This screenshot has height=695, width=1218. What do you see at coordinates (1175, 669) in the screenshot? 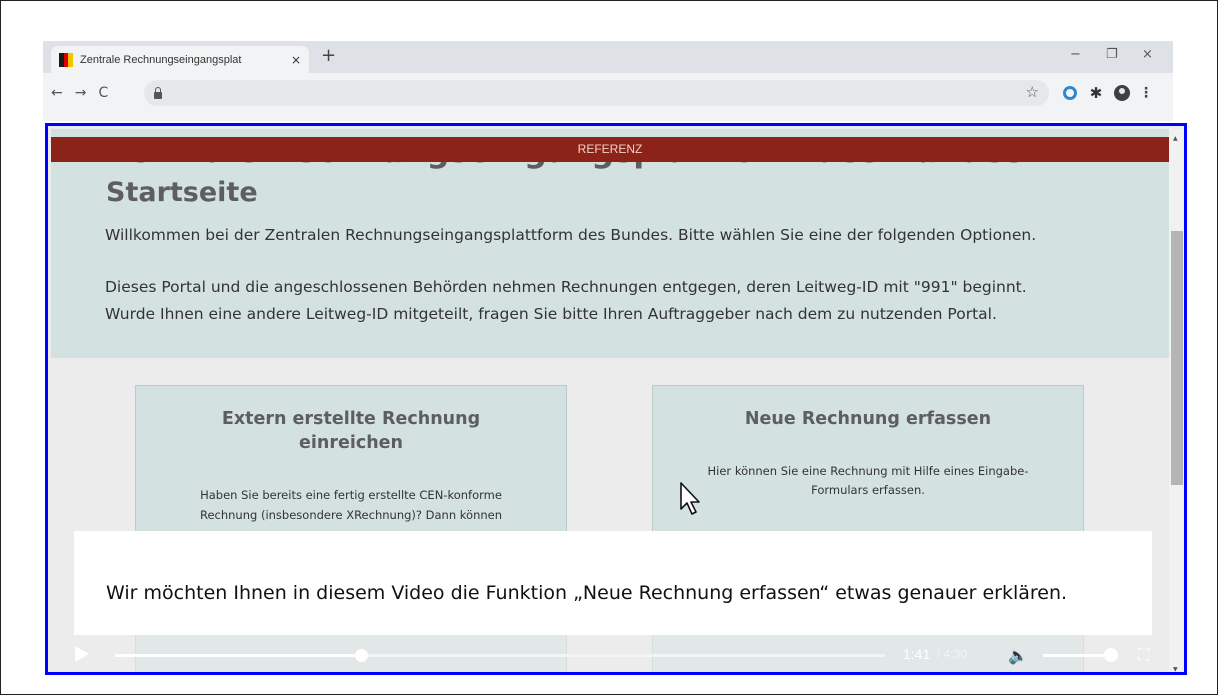
I see `scroll-down-icon: ▼` at bounding box center [1175, 669].